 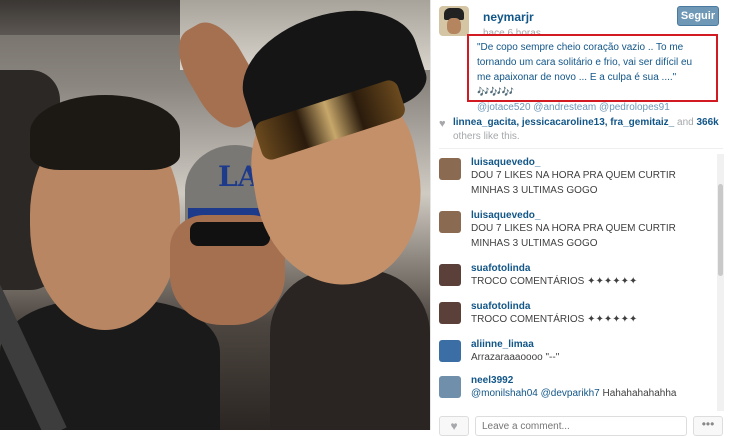 What do you see at coordinates (720, 282) in the screenshot?
I see `comment-scrollbar` at bounding box center [720, 282].